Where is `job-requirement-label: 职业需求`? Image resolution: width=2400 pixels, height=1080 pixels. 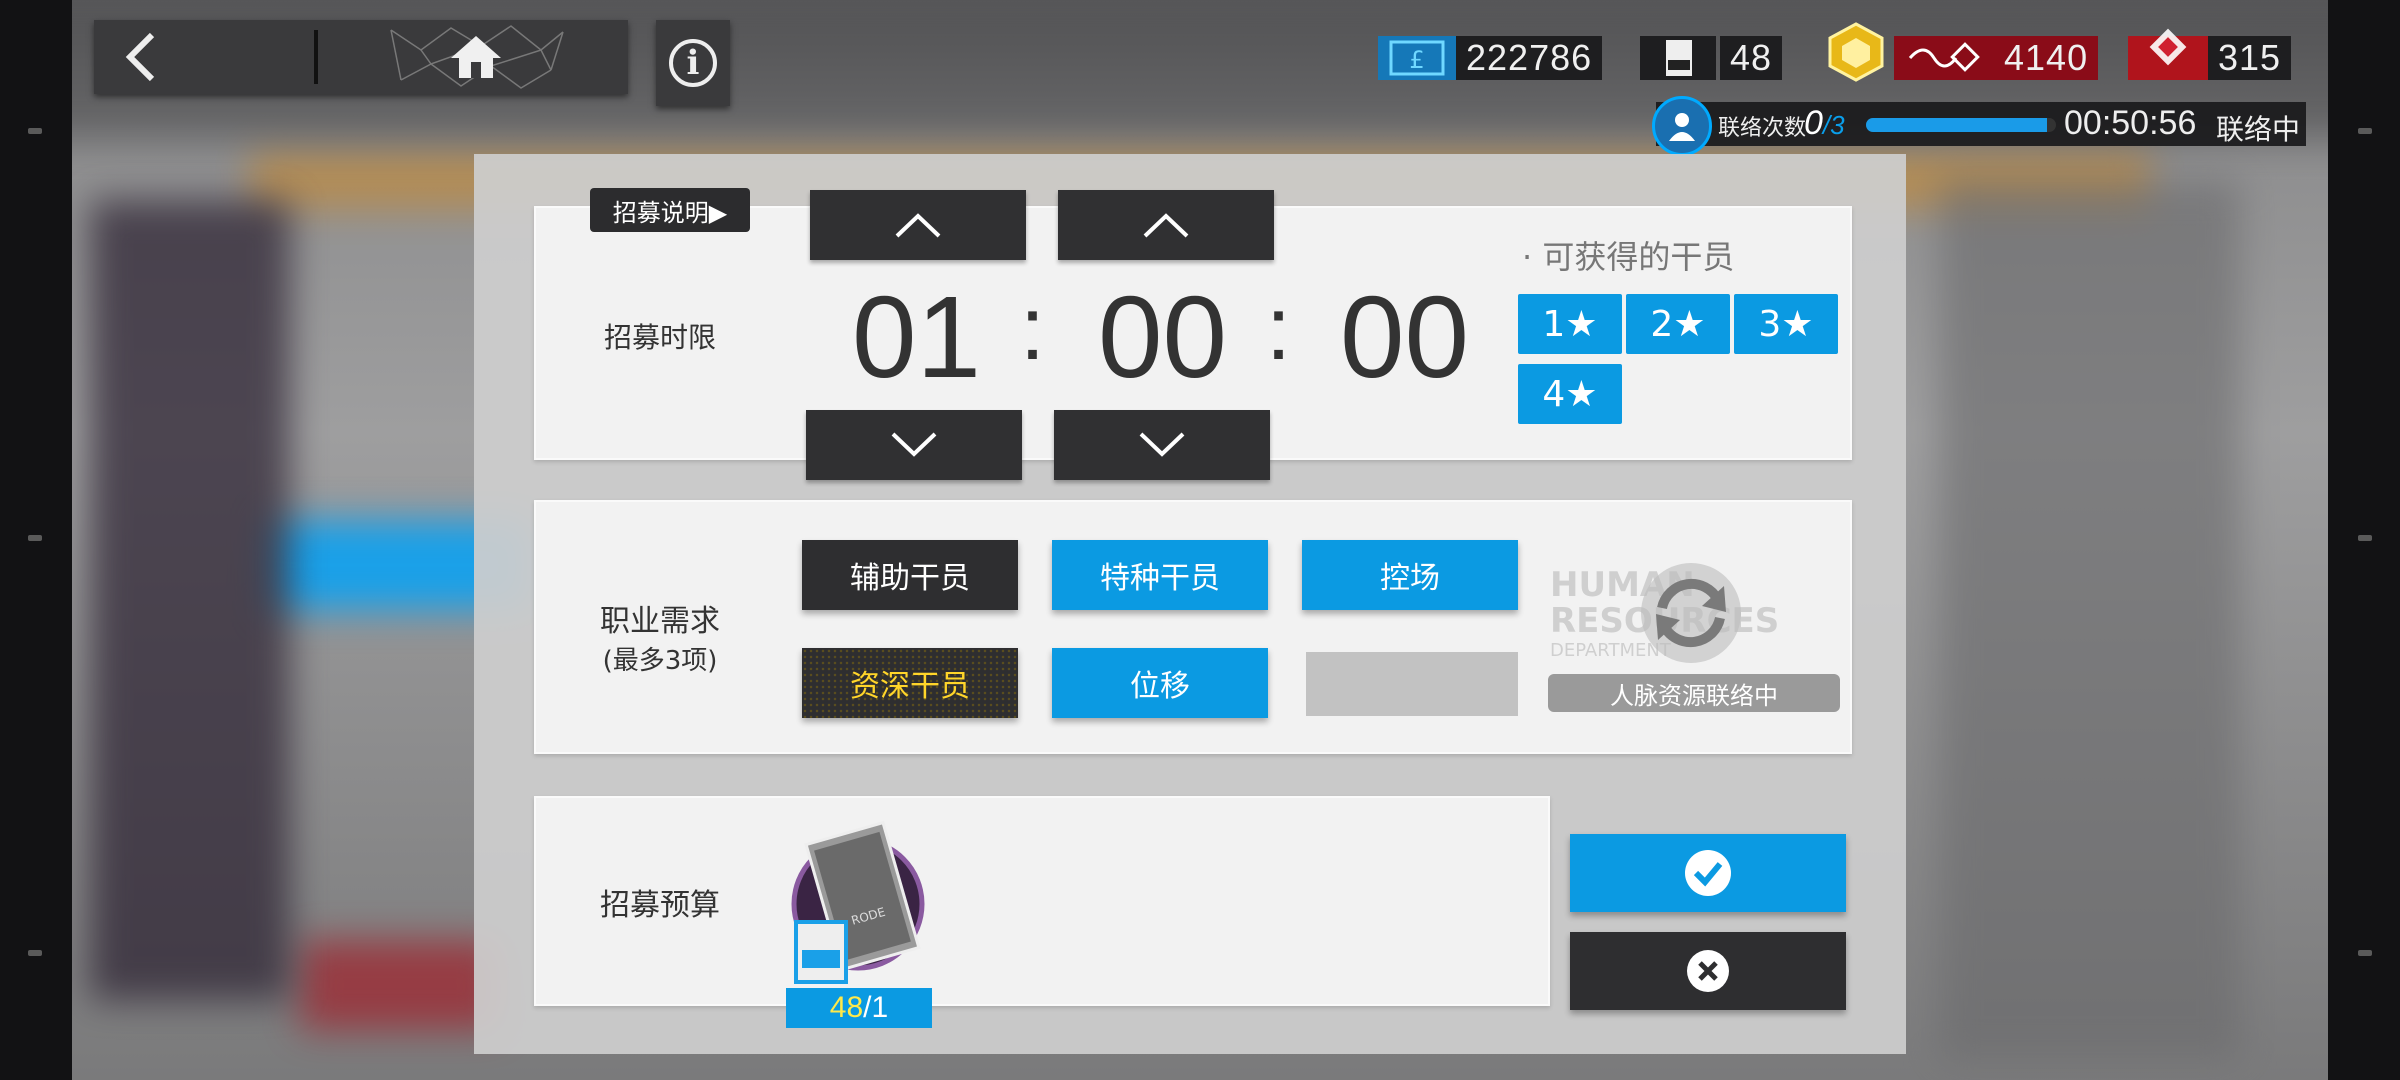
job-requirement-label: 职业需求 is located at coordinates (660, 621).